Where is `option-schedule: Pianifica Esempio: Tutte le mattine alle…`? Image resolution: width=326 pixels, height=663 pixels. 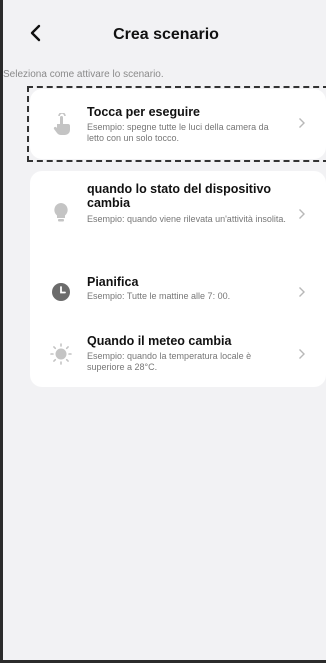
option-schedule: Pianifica Esempio: Tutte le mattine alle… is located at coordinates (178, 291).